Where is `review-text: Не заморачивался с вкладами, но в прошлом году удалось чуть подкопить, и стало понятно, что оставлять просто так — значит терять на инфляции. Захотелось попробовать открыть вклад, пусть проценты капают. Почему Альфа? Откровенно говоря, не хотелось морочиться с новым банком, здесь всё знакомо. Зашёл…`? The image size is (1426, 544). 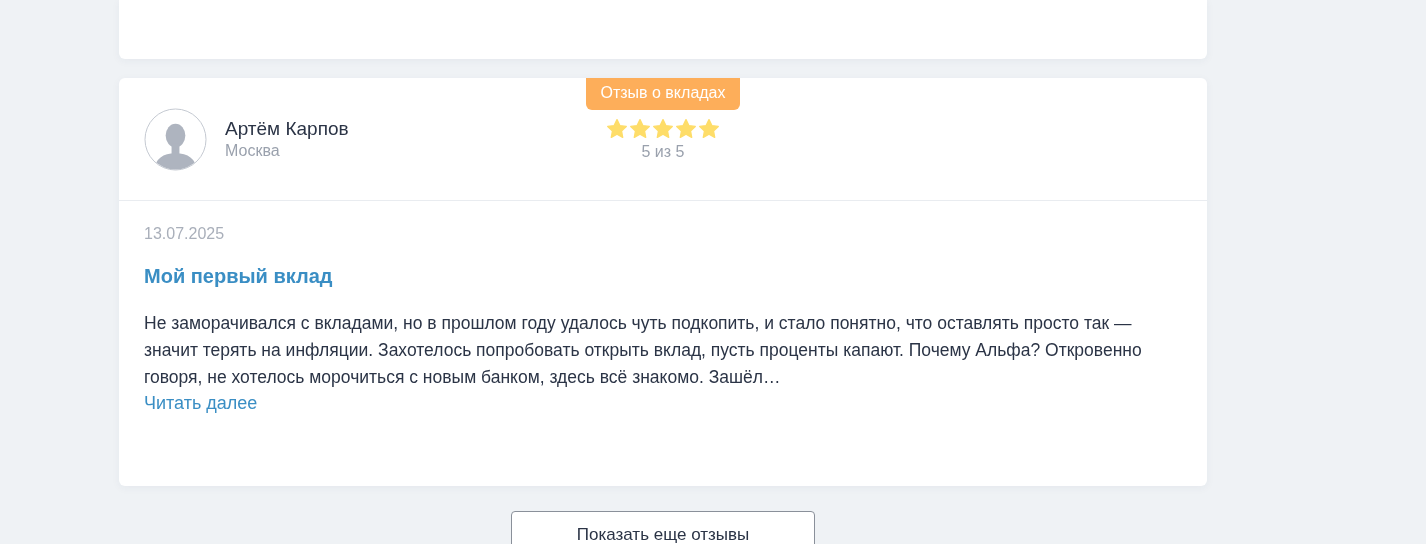 review-text: Не заморачивался с вкладами, но в прошлом году удалось чуть подкопить, и стало понятно, что оставлять просто так — значит терять на инфляции. Захотелось попробовать открыть вклад, пусть проценты капают. Почему Альфа? Откровенно говоря, не хотелось морочиться с новым банком, здесь всё знакомо. Зашёл… is located at coordinates (643, 350).